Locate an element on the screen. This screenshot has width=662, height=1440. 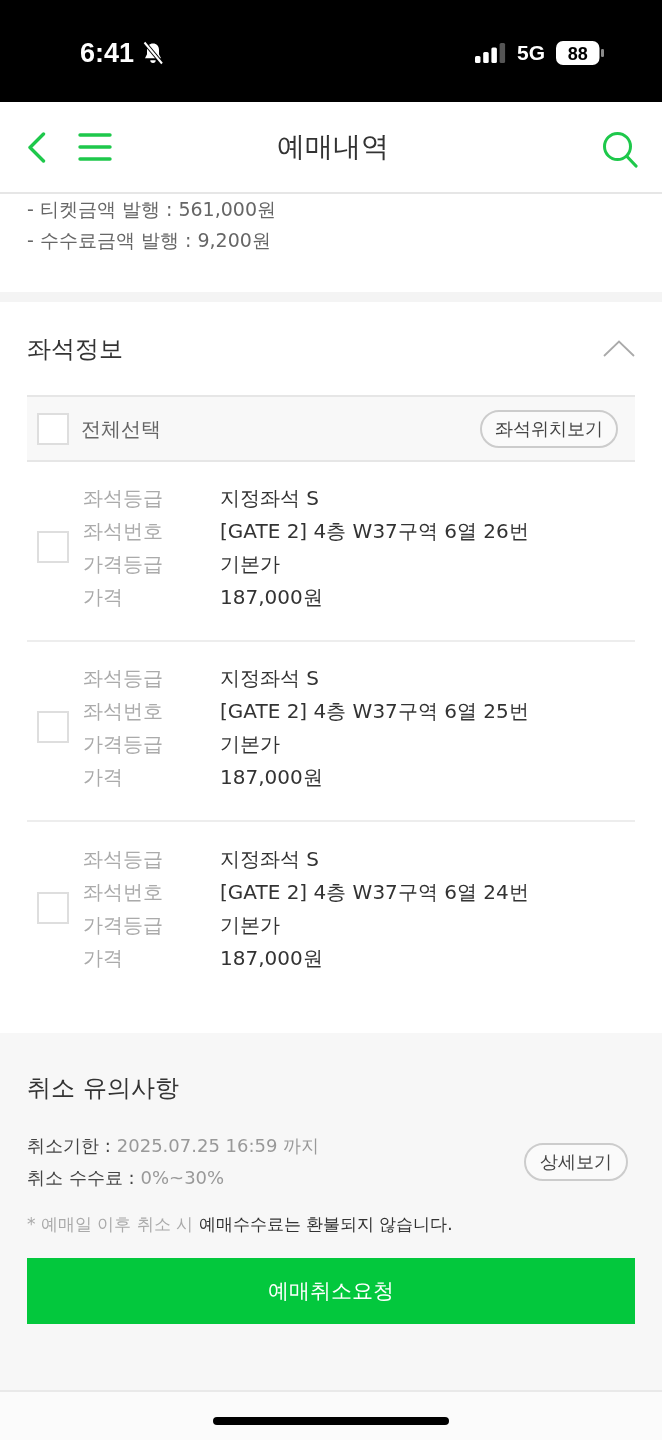
select-all-label: 전체선택 is located at coordinates (121, 429).